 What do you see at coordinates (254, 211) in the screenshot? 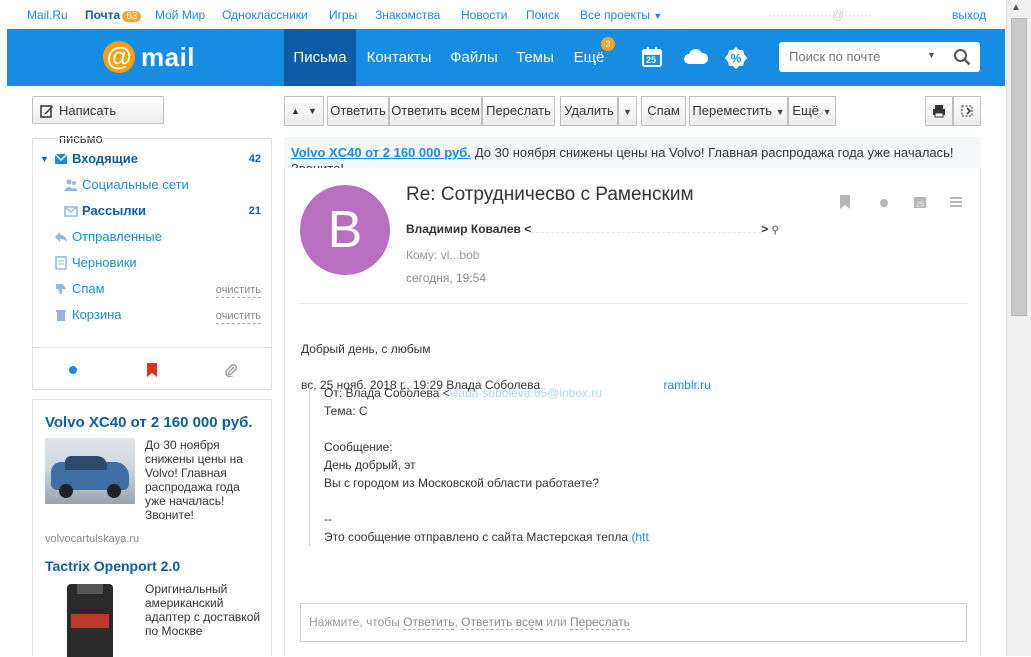
I see `unread-count: 21` at bounding box center [254, 211].